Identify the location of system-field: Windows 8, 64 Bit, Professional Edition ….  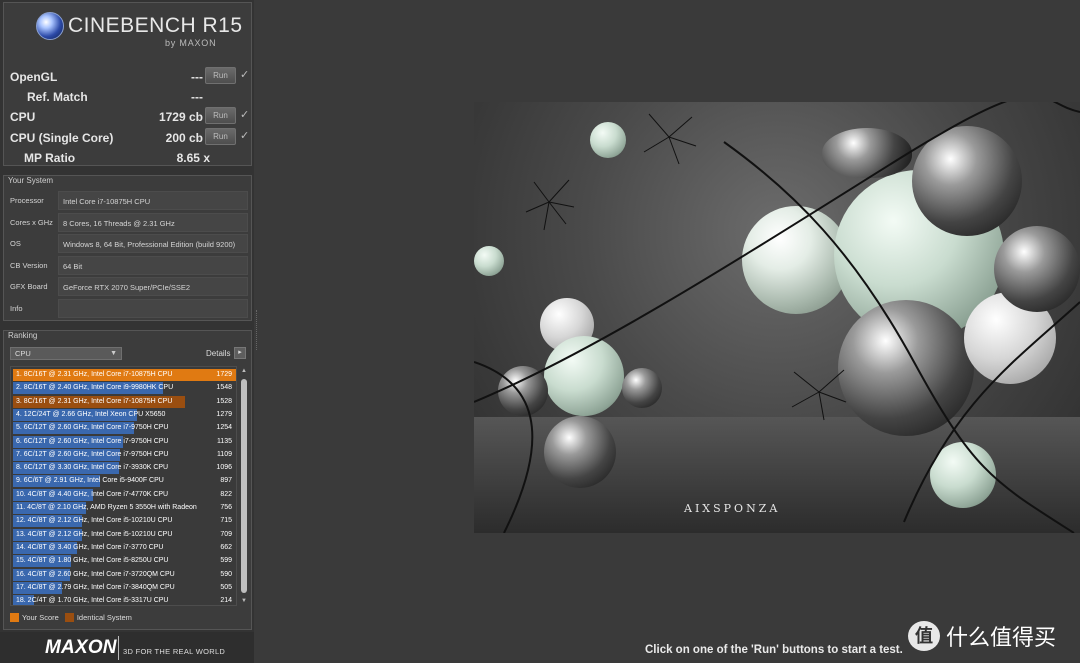
(153, 243).